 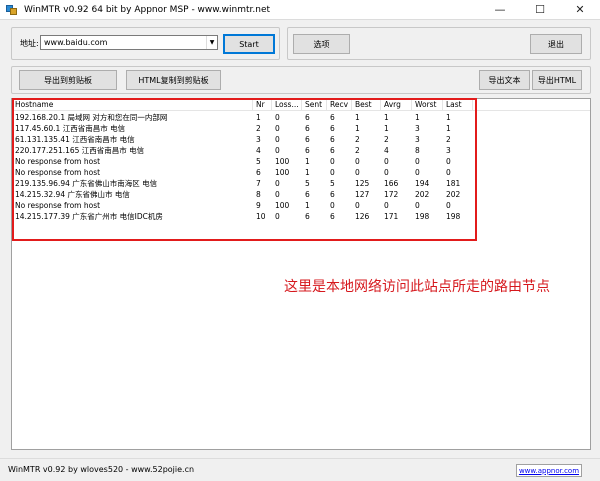 What do you see at coordinates (301, 172) in the screenshot?
I see `table-row: No response from host 6 100 1 0 0 0 0 0` at bounding box center [301, 172].